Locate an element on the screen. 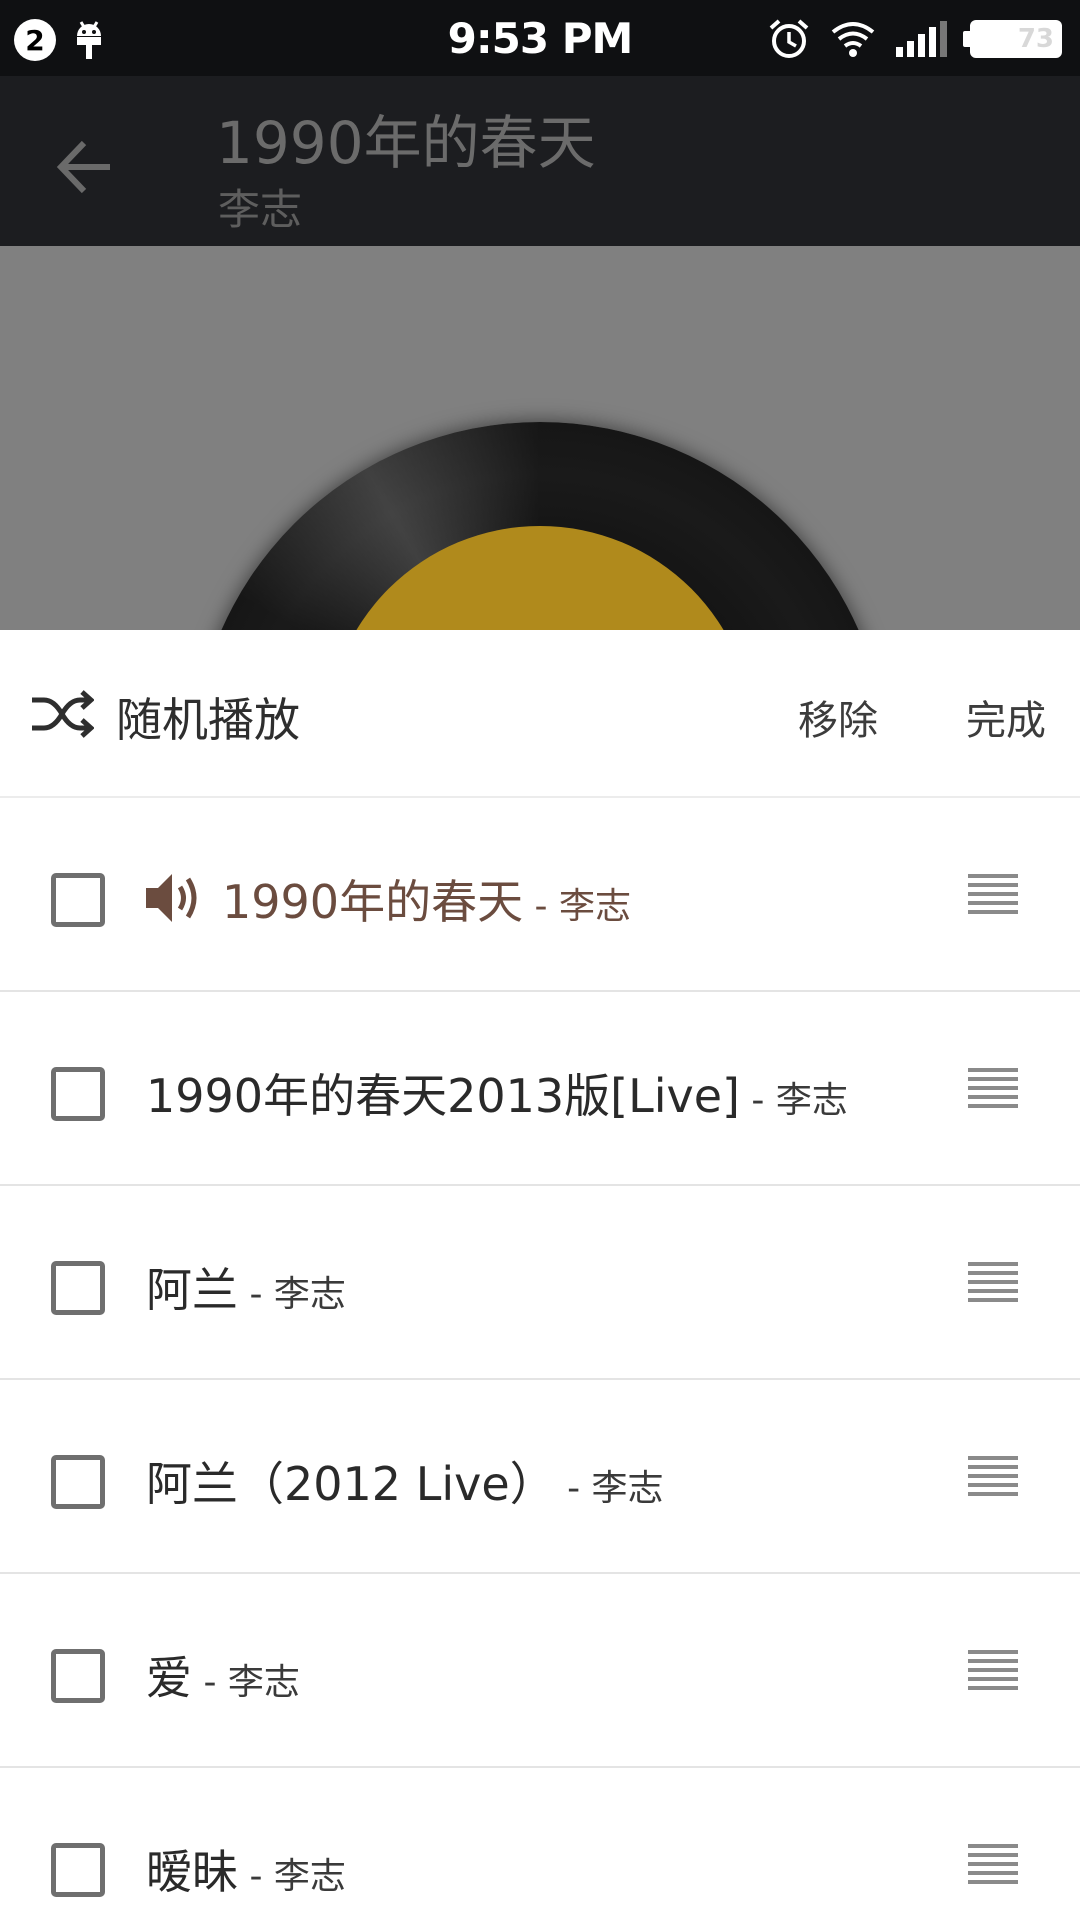  alarm-icon is located at coordinates (789, 38).